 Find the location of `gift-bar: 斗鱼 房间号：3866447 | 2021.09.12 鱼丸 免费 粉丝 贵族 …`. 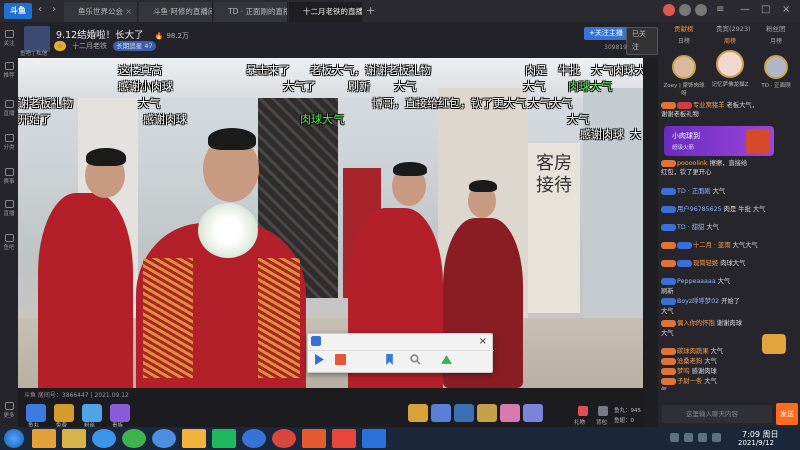

gift-bar: 斗鱼 房间号：3866447 | 2021.09.12 鱼丸 免费 粉丝 贵族 … is located at coordinates (330, 408).